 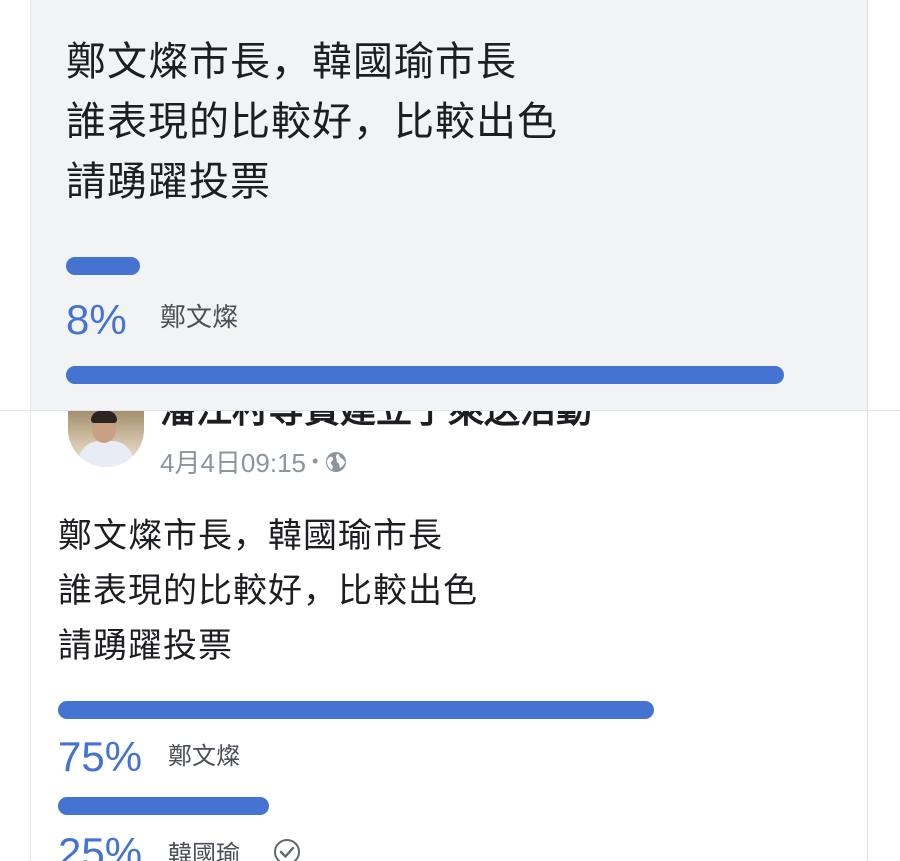 What do you see at coordinates (96, 319) in the screenshot?
I see `poll-result-percent: 8%` at bounding box center [96, 319].